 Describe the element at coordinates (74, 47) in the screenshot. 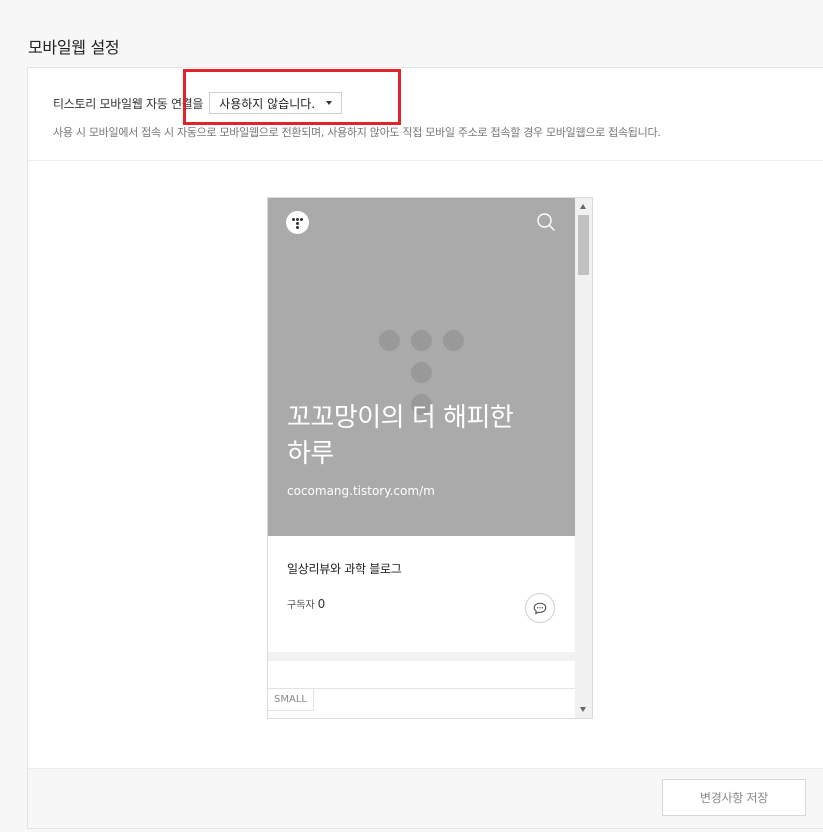

I see `page-title: 모바일웹 설정` at that location.